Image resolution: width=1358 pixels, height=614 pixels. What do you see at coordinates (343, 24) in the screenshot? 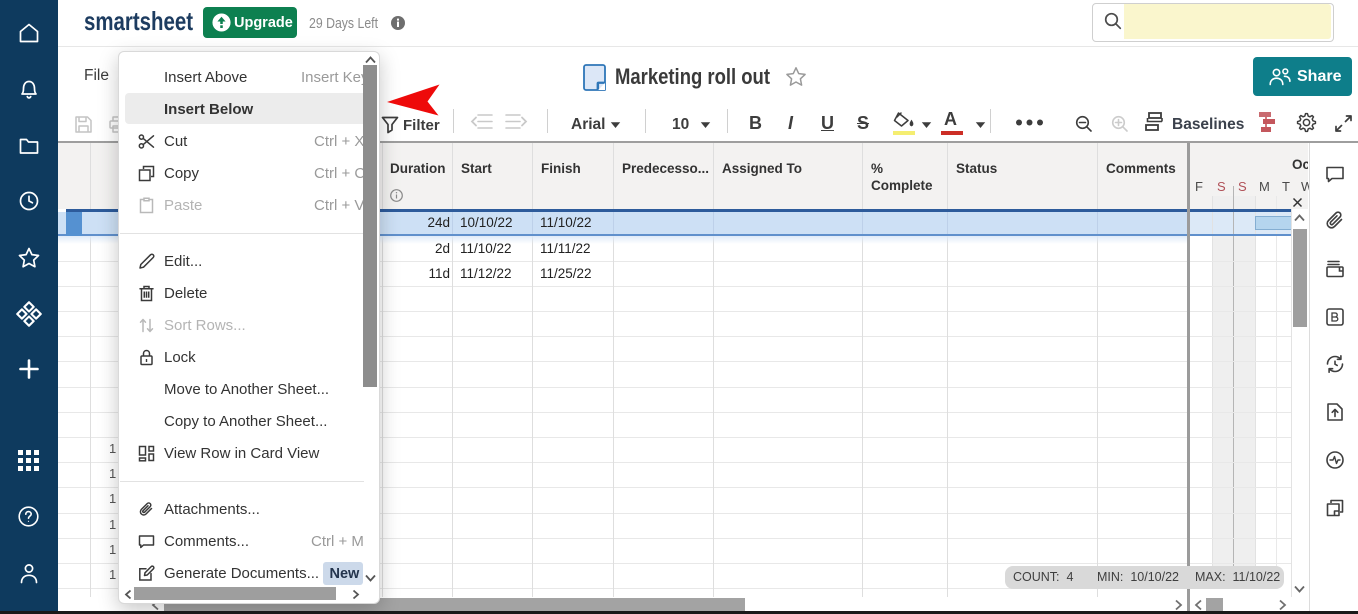
I see `svg-text: 29 Days Left` at bounding box center [343, 24].